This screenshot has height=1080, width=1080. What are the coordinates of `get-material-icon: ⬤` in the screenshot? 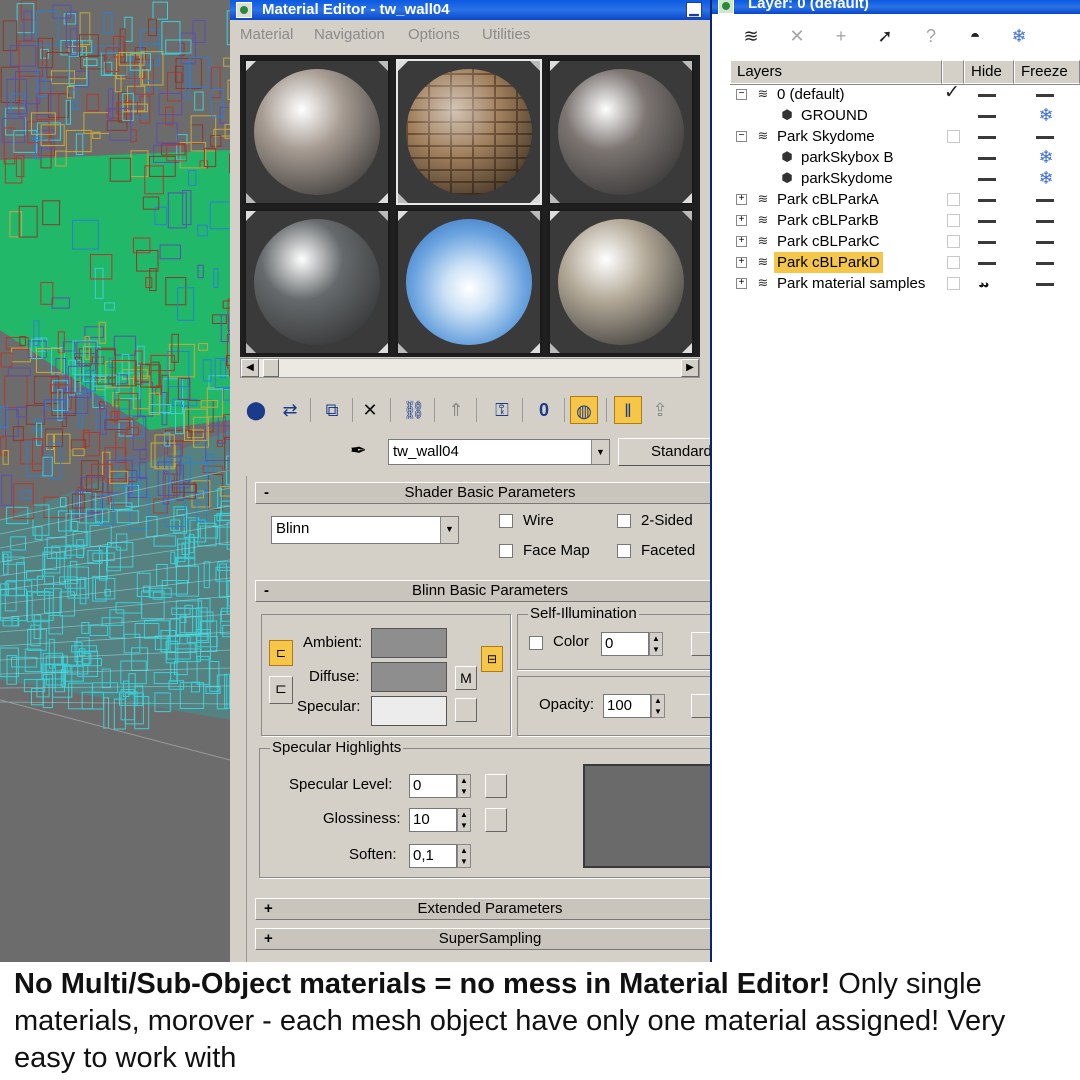 It's located at (256, 410).